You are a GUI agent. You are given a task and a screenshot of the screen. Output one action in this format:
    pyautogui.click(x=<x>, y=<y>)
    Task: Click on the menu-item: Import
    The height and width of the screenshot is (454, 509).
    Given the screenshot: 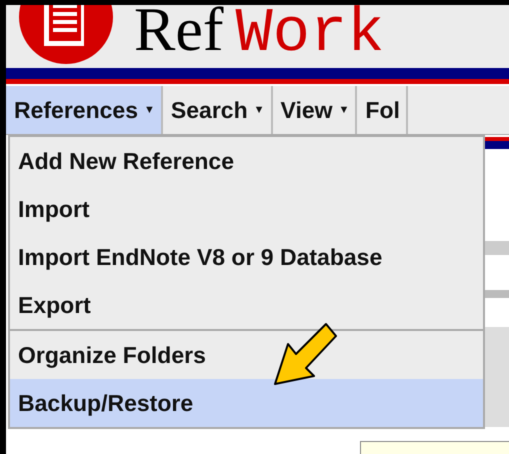 What is the action you would take?
    pyautogui.click(x=246, y=209)
    